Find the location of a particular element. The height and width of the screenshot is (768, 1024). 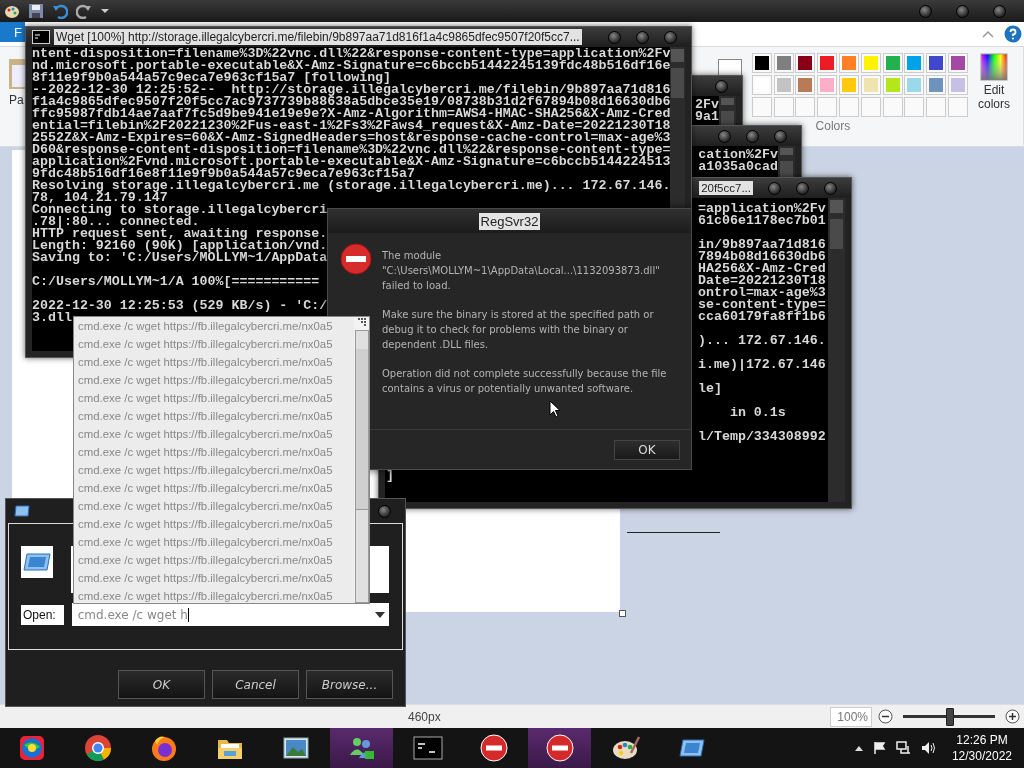

edit-colors-button: Edit colors is located at coordinates (994, 85).